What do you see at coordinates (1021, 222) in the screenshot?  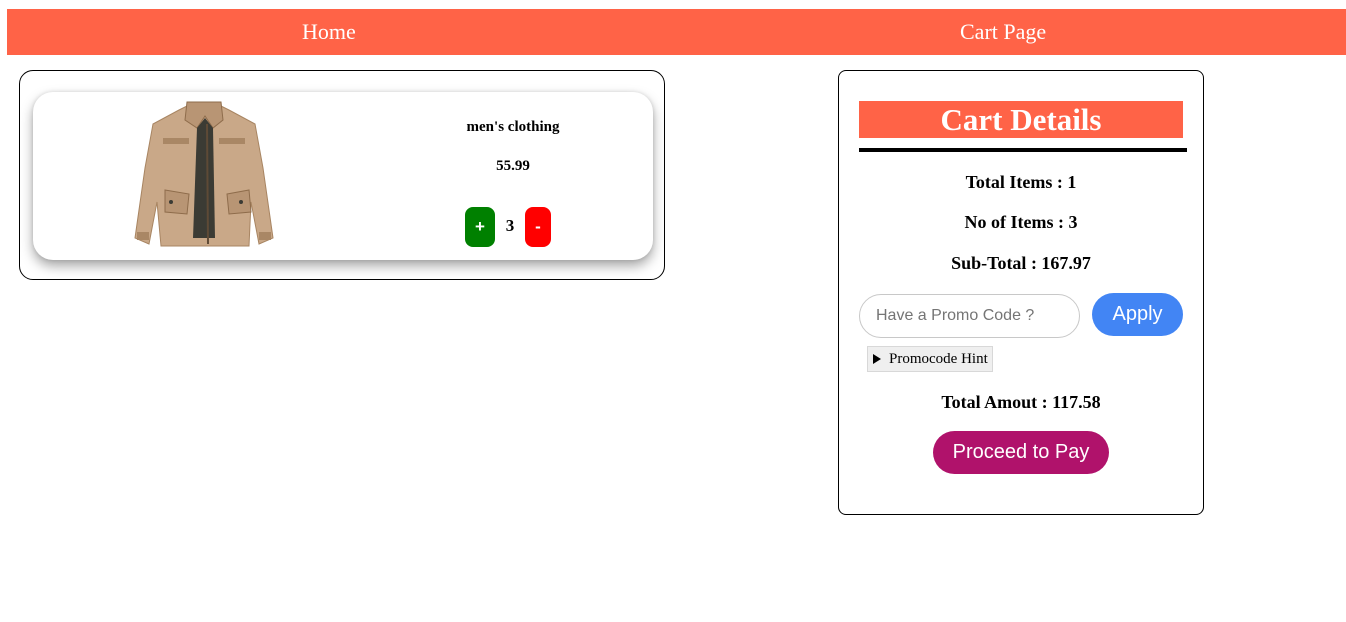 I see `no-of-items-text: No of Items : 3` at bounding box center [1021, 222].